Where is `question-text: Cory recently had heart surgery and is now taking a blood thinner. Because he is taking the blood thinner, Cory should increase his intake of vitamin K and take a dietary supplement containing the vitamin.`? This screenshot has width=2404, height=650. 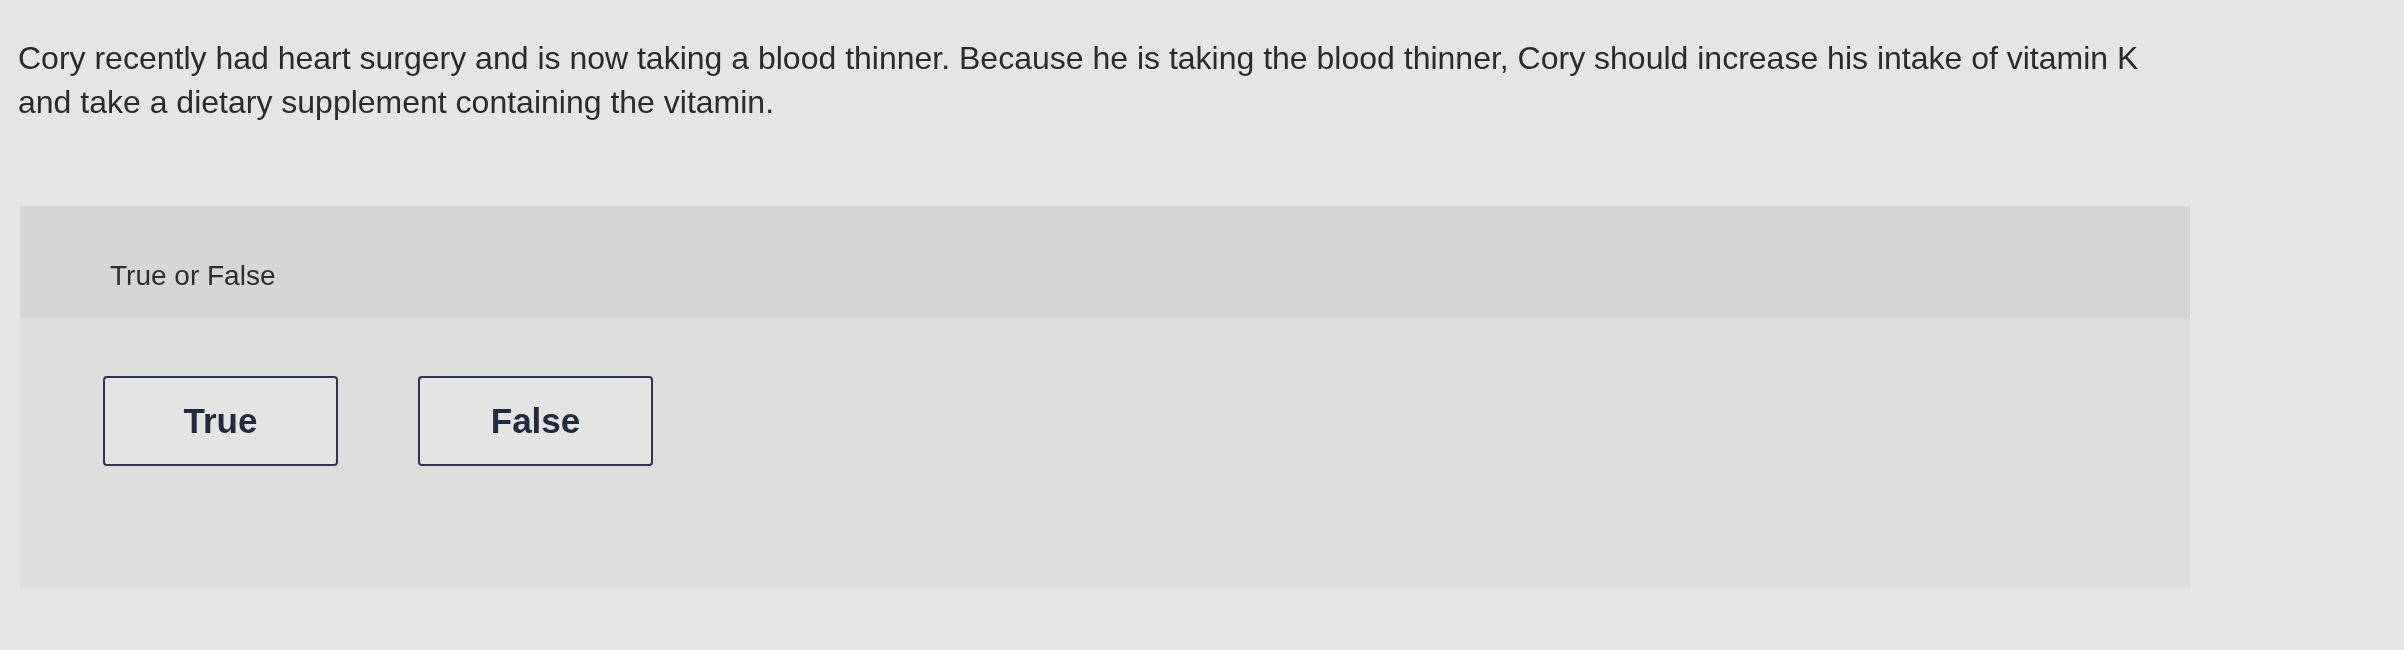
question-text: Cory recently had heart surgery and is now taking a blood thinner. Because he is taking the blood thinner, Cory should increase his intake of vitamin K and take a dietary supplement containing the vitamin. is located at coordinates (1079, 80).